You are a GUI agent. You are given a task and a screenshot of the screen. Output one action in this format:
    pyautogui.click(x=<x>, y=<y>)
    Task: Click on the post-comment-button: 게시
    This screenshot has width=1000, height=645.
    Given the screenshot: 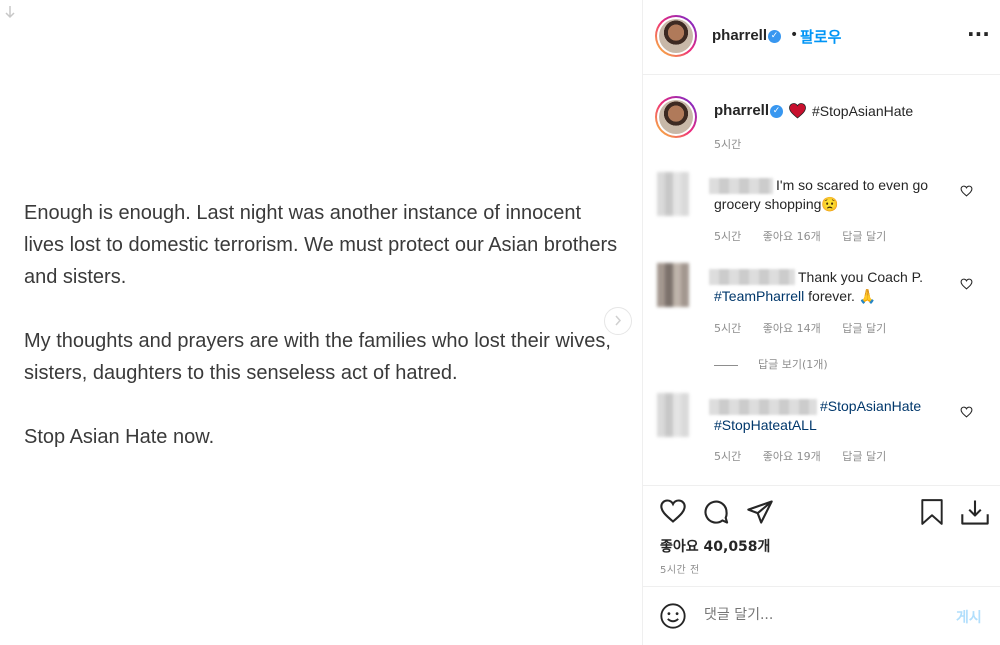 What is the action you would take?
    pyautogui.click(x=969, y=617)
    